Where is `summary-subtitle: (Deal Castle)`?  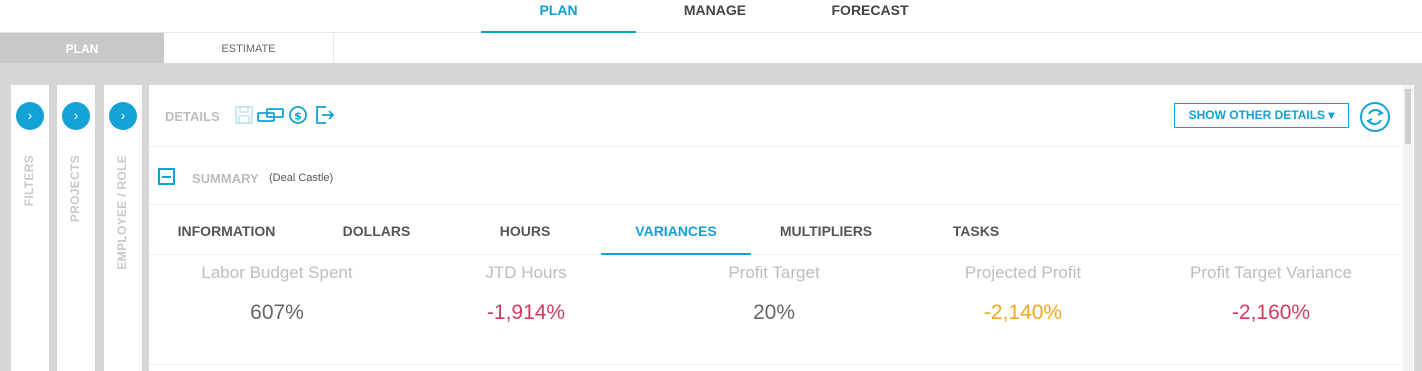
summary-subtitle: (Deal Castle) is located at coordinates (301, 178).